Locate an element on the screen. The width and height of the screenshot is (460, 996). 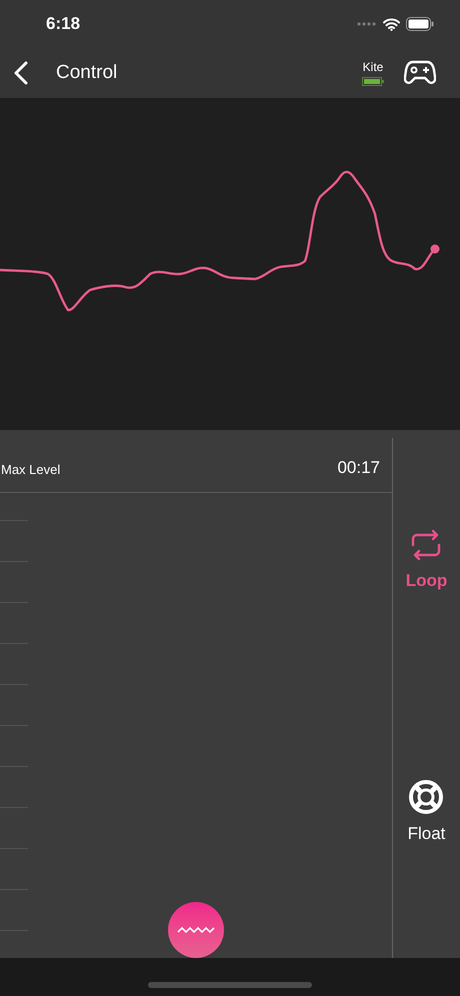
signal-icon is located at coordinates (367, 24).